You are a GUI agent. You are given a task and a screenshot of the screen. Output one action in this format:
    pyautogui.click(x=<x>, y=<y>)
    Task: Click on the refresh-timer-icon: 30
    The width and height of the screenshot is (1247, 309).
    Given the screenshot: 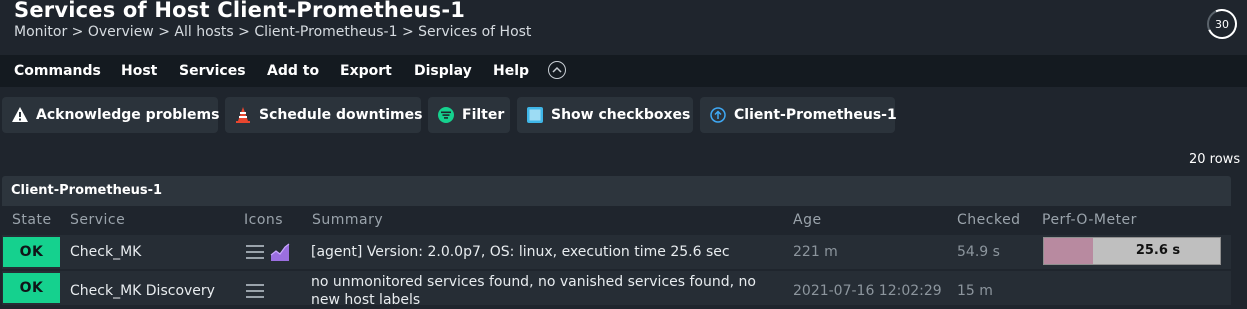 What is the action you would take?
    pyautogui.click(x=1222, y=24)
    